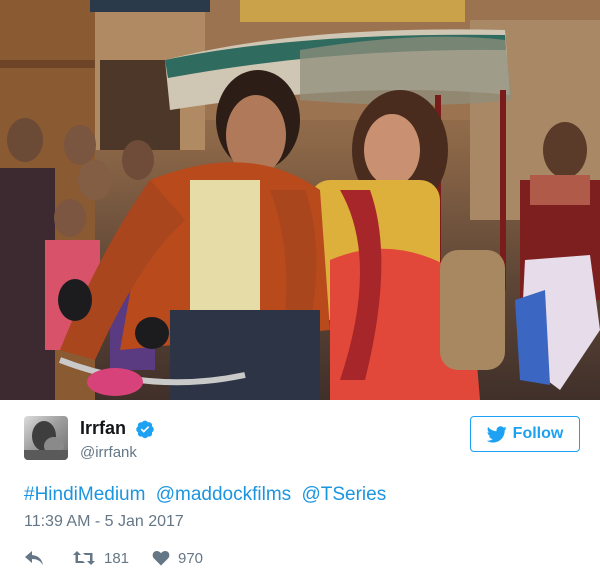 The image size is (600, 585). Describe the element at coordinates (145, 429) in the screenshot. I see `verified-badge-icon` at that location.